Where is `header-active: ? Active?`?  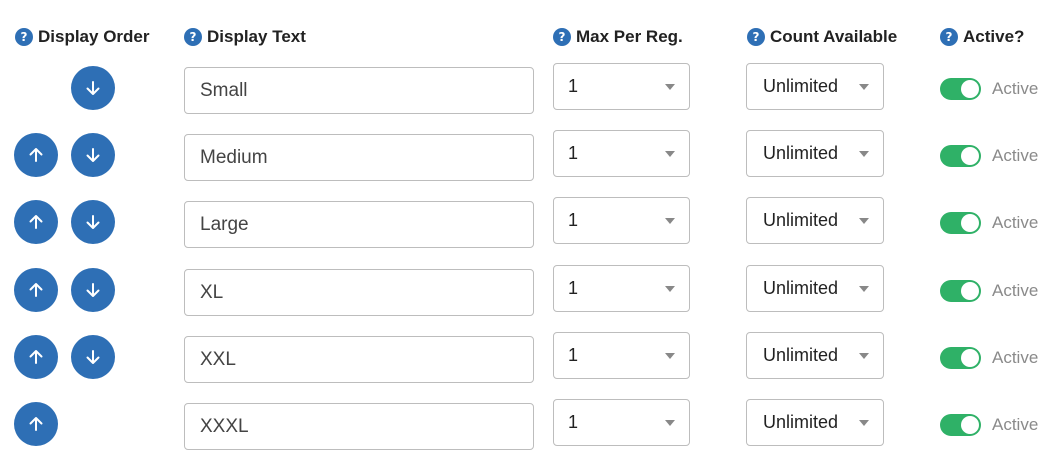
header-active: ? Active? is located at coordinates (982, 37).